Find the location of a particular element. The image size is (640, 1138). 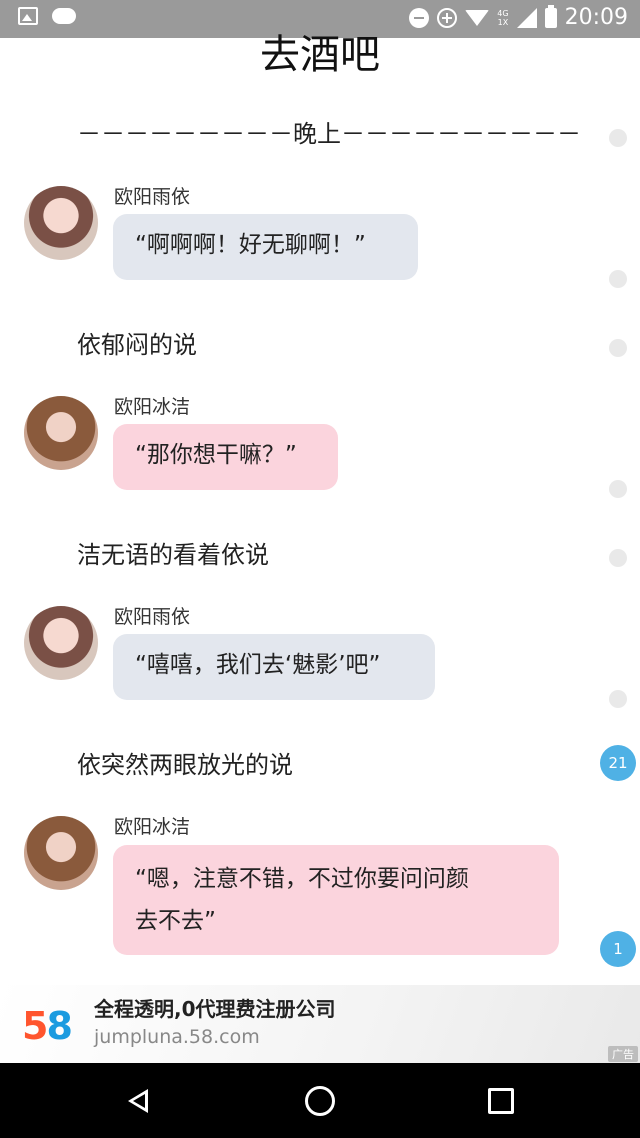

narration: 依突然两眼放光的说 is located at coordinates (185, 765).